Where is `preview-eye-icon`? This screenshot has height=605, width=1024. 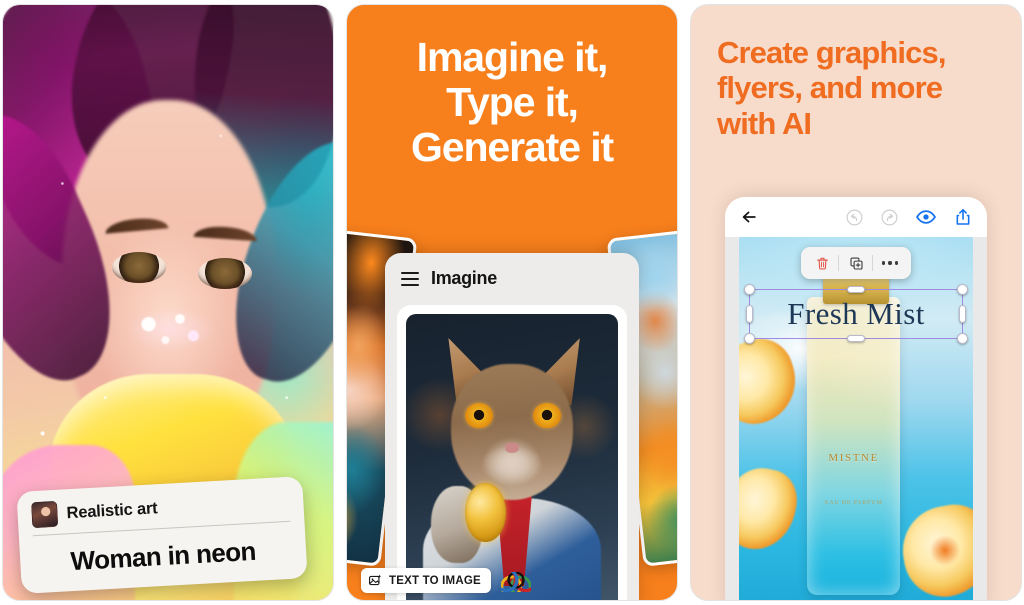 preview-eye-icon is located at coordinates (926, 217).